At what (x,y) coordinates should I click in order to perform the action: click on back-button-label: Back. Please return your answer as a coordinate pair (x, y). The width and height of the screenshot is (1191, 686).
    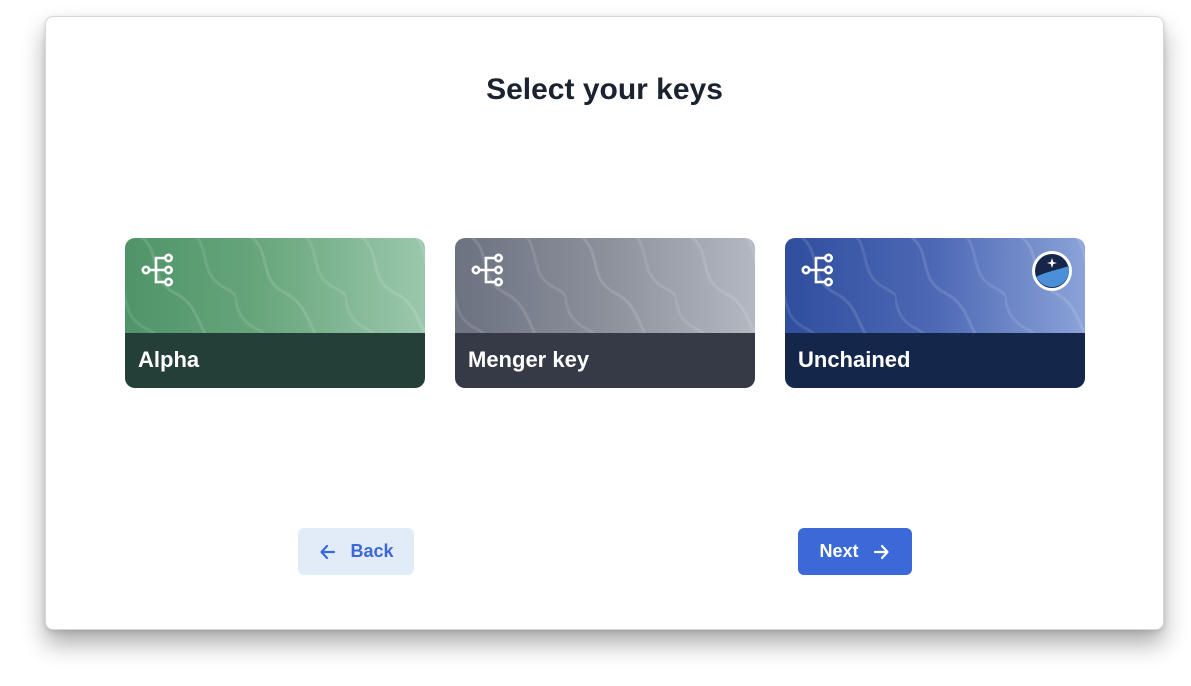
    Looking at the image, I should click on (372, 551).